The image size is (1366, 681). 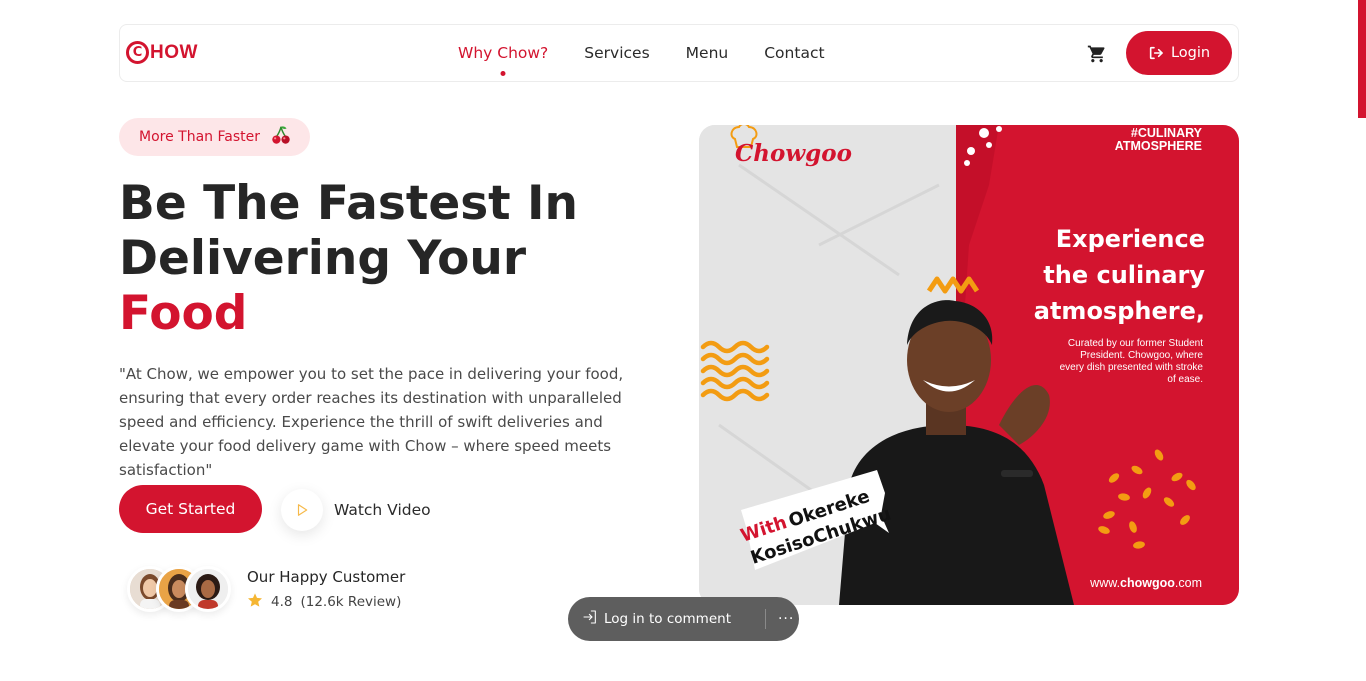 I want to click on nav-link-contact: Contact, so click(x=794, y=53).